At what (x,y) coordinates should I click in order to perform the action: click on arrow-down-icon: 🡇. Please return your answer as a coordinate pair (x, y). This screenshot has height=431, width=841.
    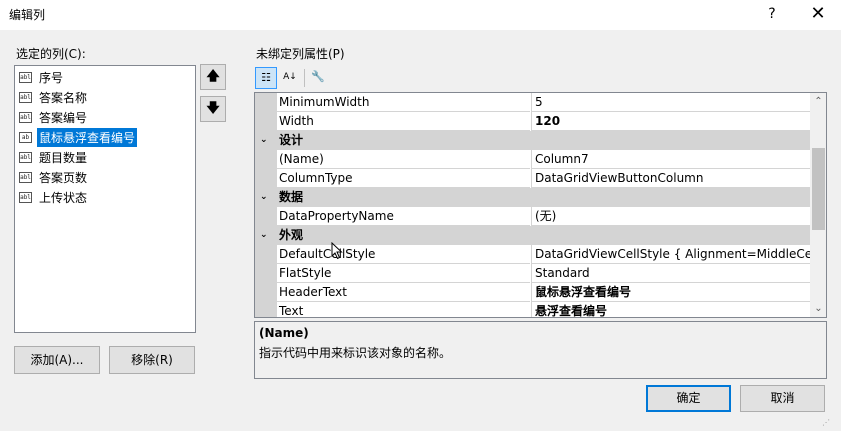
    Looking at the image, I should click on (213, 108).